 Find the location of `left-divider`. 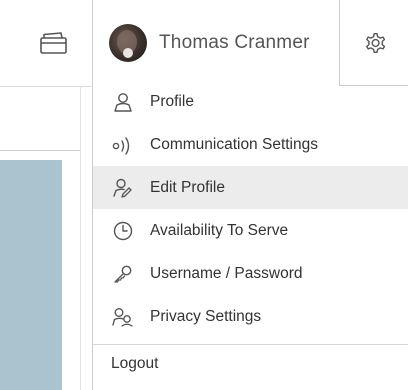

left-divider is located at coordinates (40, 150).